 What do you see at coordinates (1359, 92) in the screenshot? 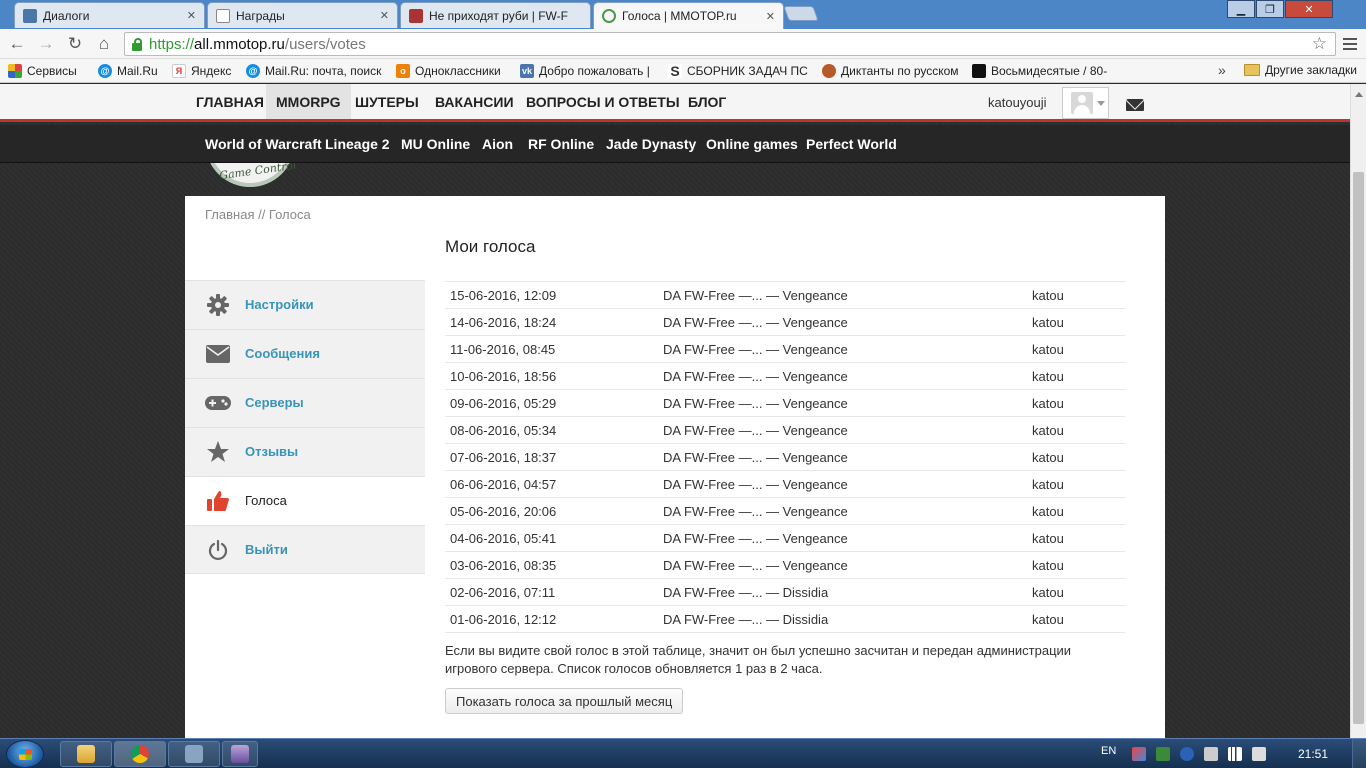
I see `scroll-up-arrow-icon` at bounding box center [1359, 92].